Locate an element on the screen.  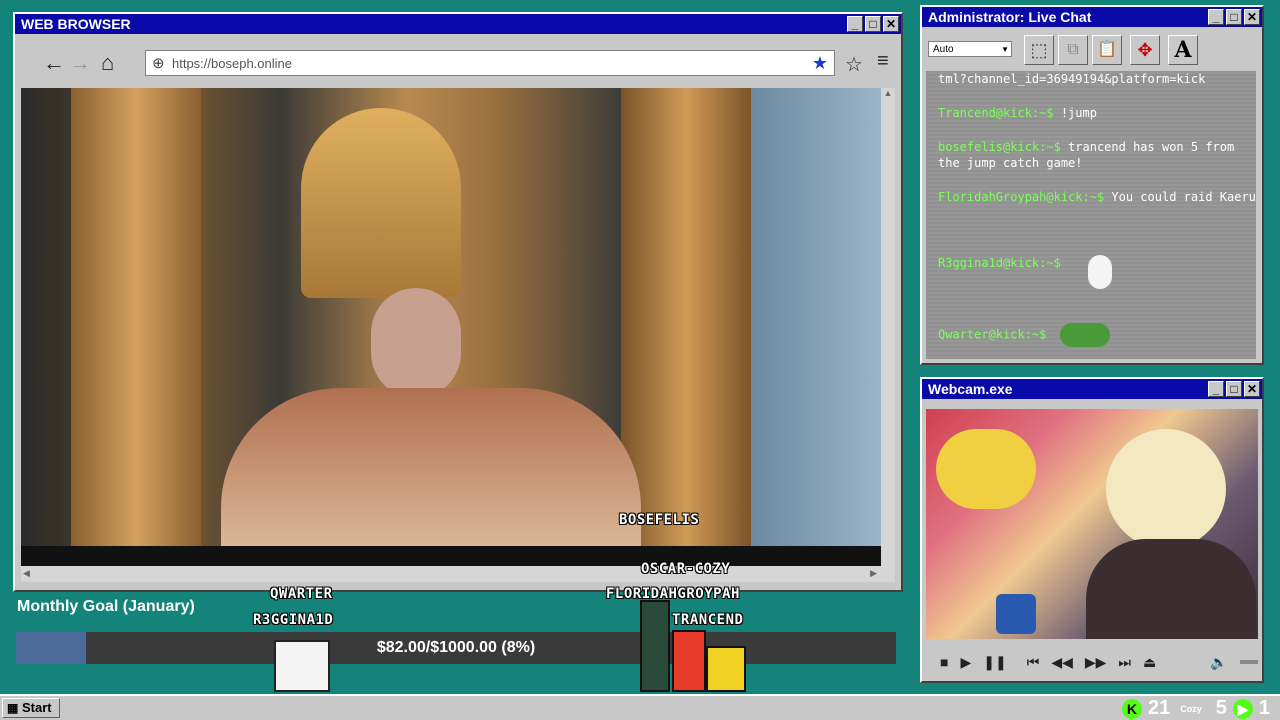
select-icon: ⬚ is located at coordinates (1039, 50).